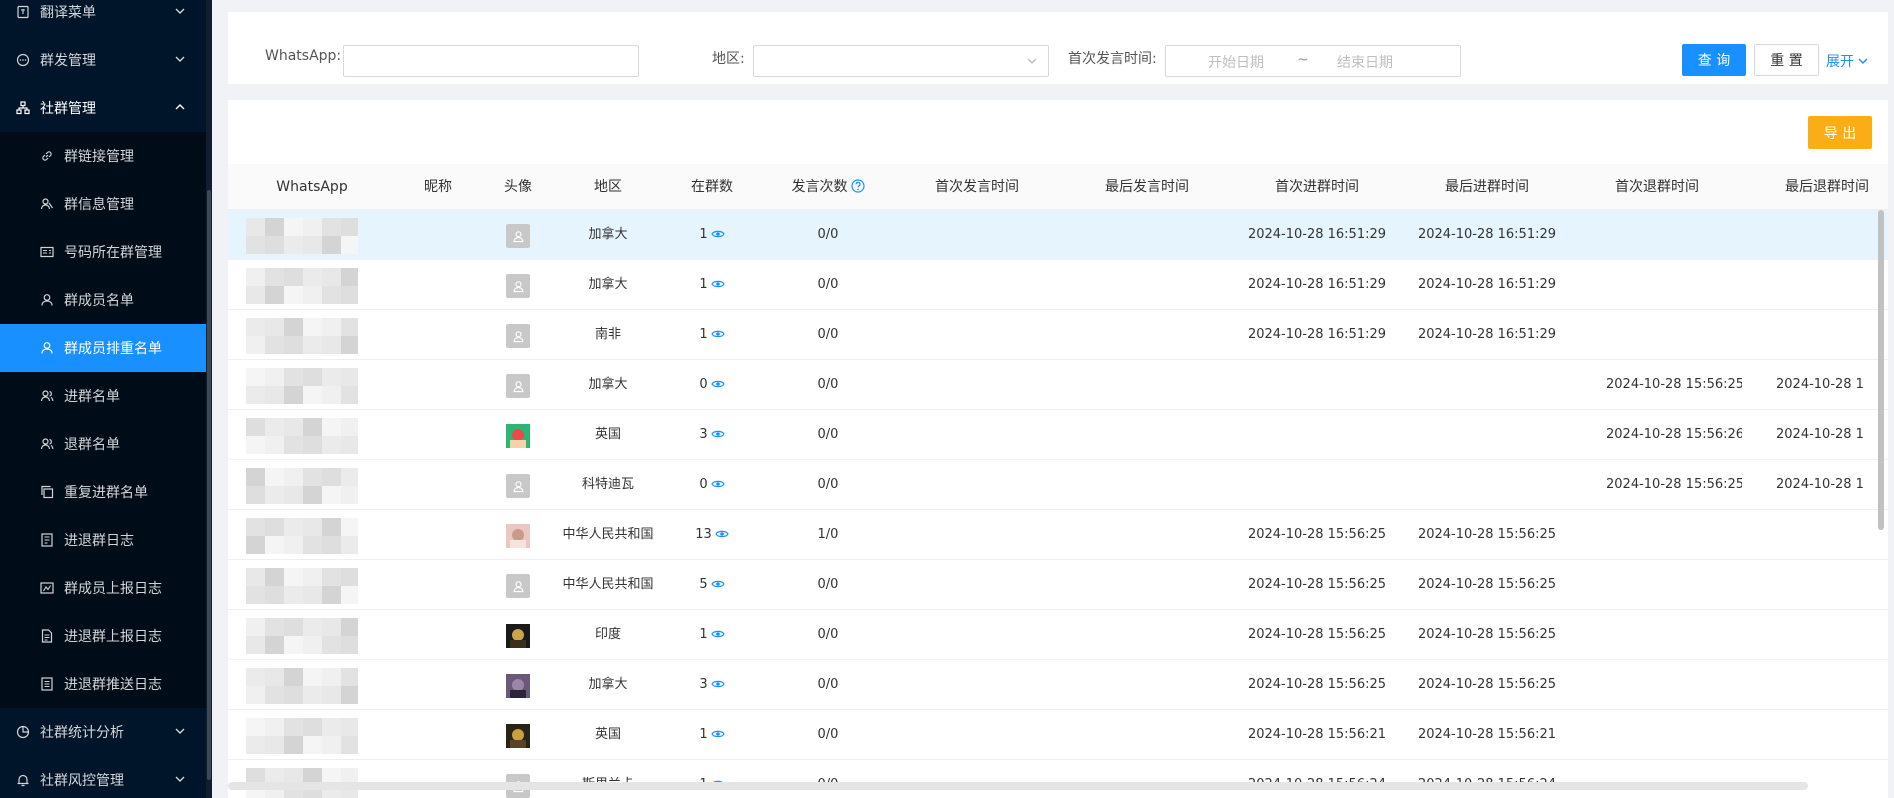 The image size is (1894, 798). I want to click on cell-first-leave: 2024-10-28 15:56:26, so click(1657, 435).